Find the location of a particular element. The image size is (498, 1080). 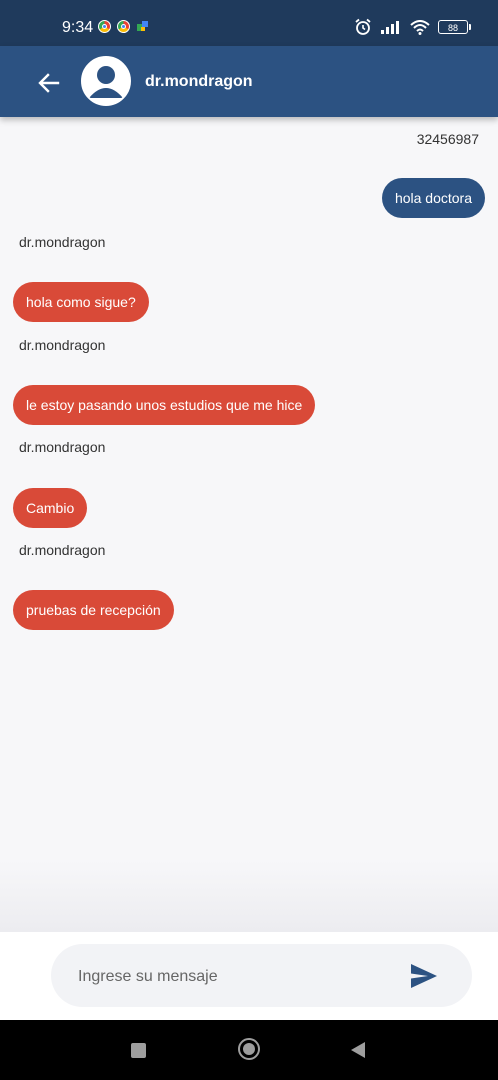

back-button is located at coordinates (49, 83).